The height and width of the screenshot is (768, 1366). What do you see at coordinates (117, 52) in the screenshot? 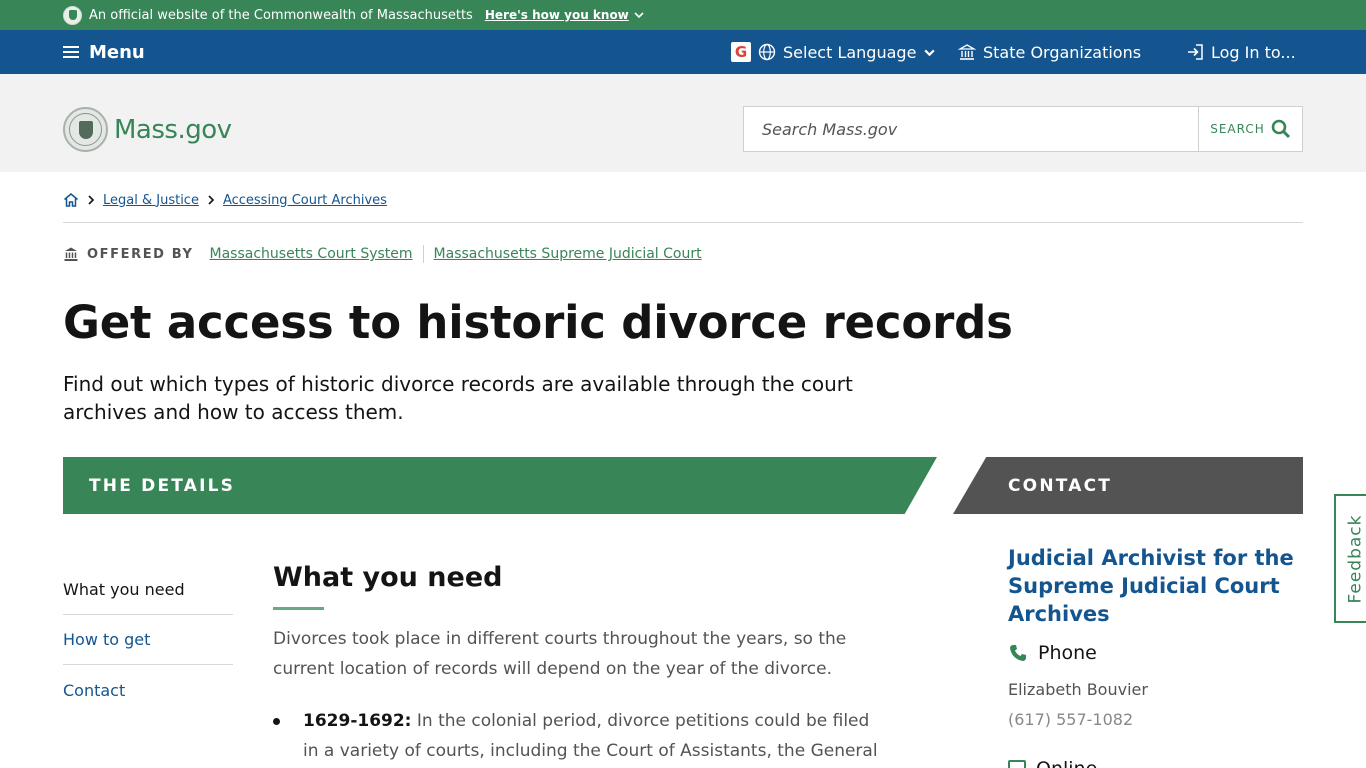
I see `menu-label: Menu` at bounding box center [117, 52].